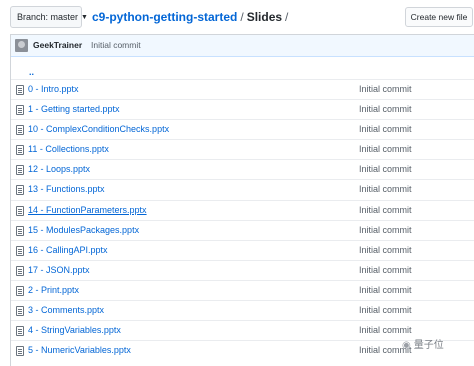  Describe the element at coordinates (242, 310) in the screenshot. I see `file-row: 3 - Comments.pptx Initial commit` at that location.